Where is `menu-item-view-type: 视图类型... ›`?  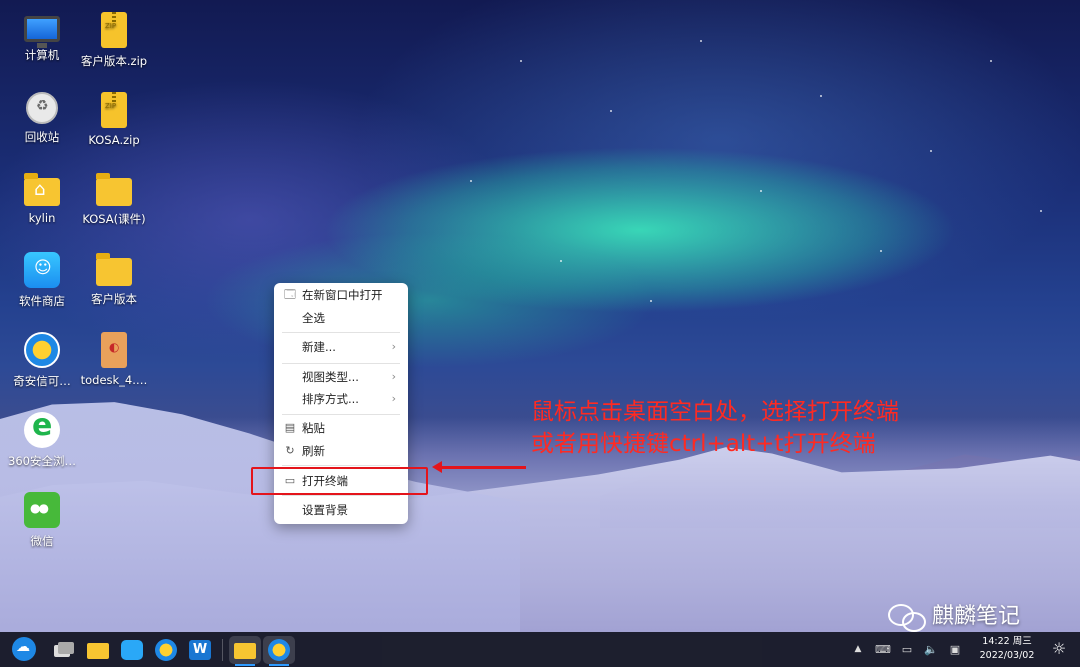
menu-item-view-type: 视图类型... › is located at coordinates (341, 377).